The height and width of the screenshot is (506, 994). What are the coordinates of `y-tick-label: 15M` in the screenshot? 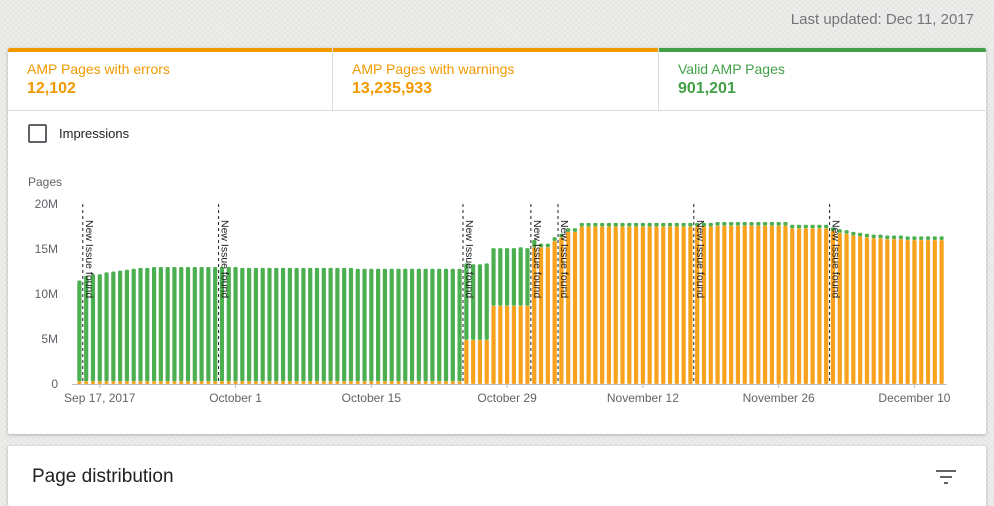 It's located at (46, 249).